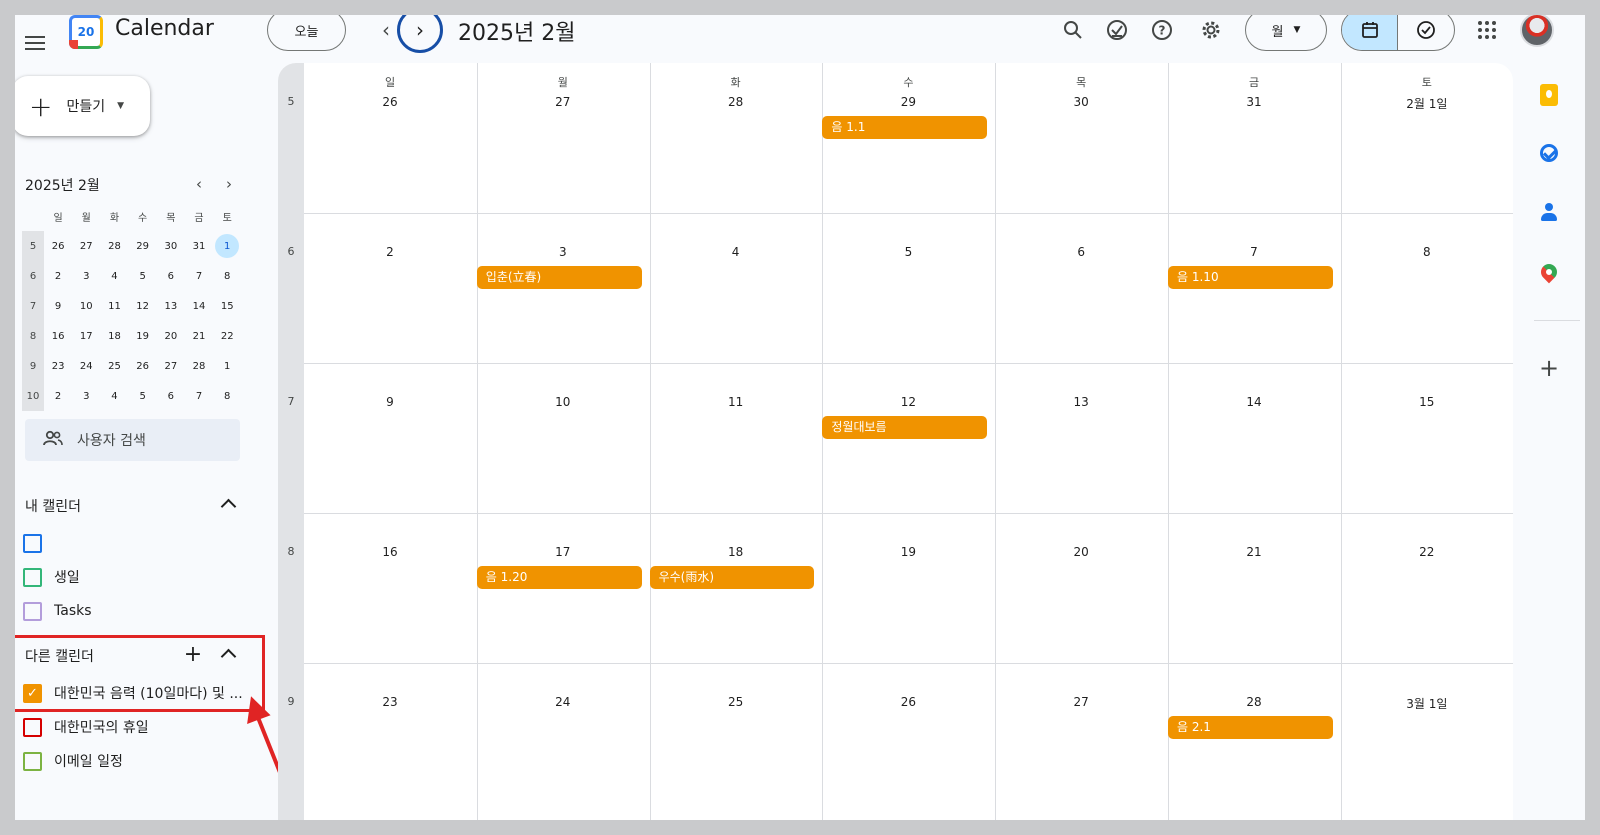 This screenshot has width=1600, height=835. Describe the element at coordinates (82, 106) in the screenshot. I see `create-button: + 만들기 ▼` at that location.